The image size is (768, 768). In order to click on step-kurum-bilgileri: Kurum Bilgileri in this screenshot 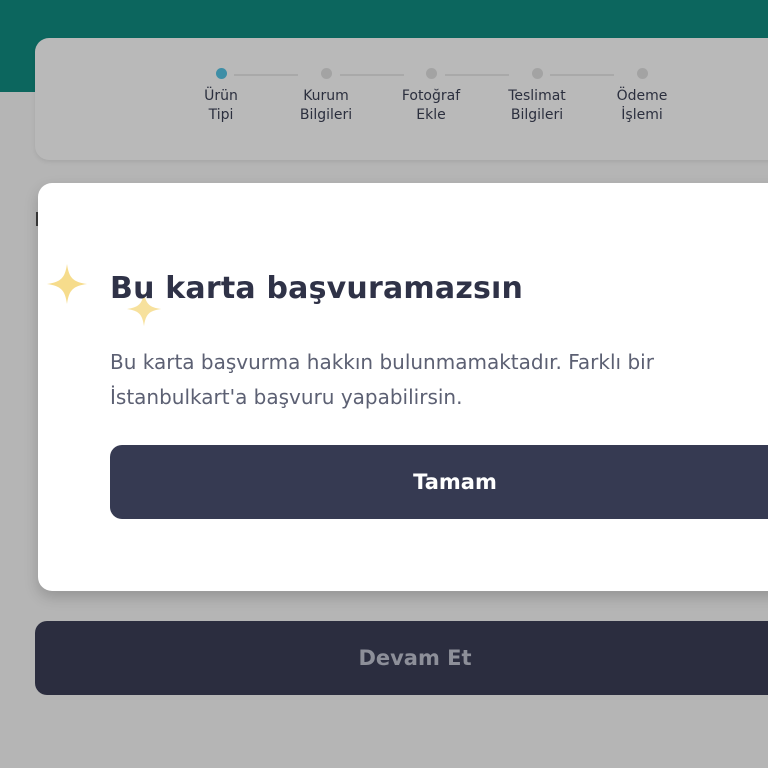, I will do `click(326, 96)`.